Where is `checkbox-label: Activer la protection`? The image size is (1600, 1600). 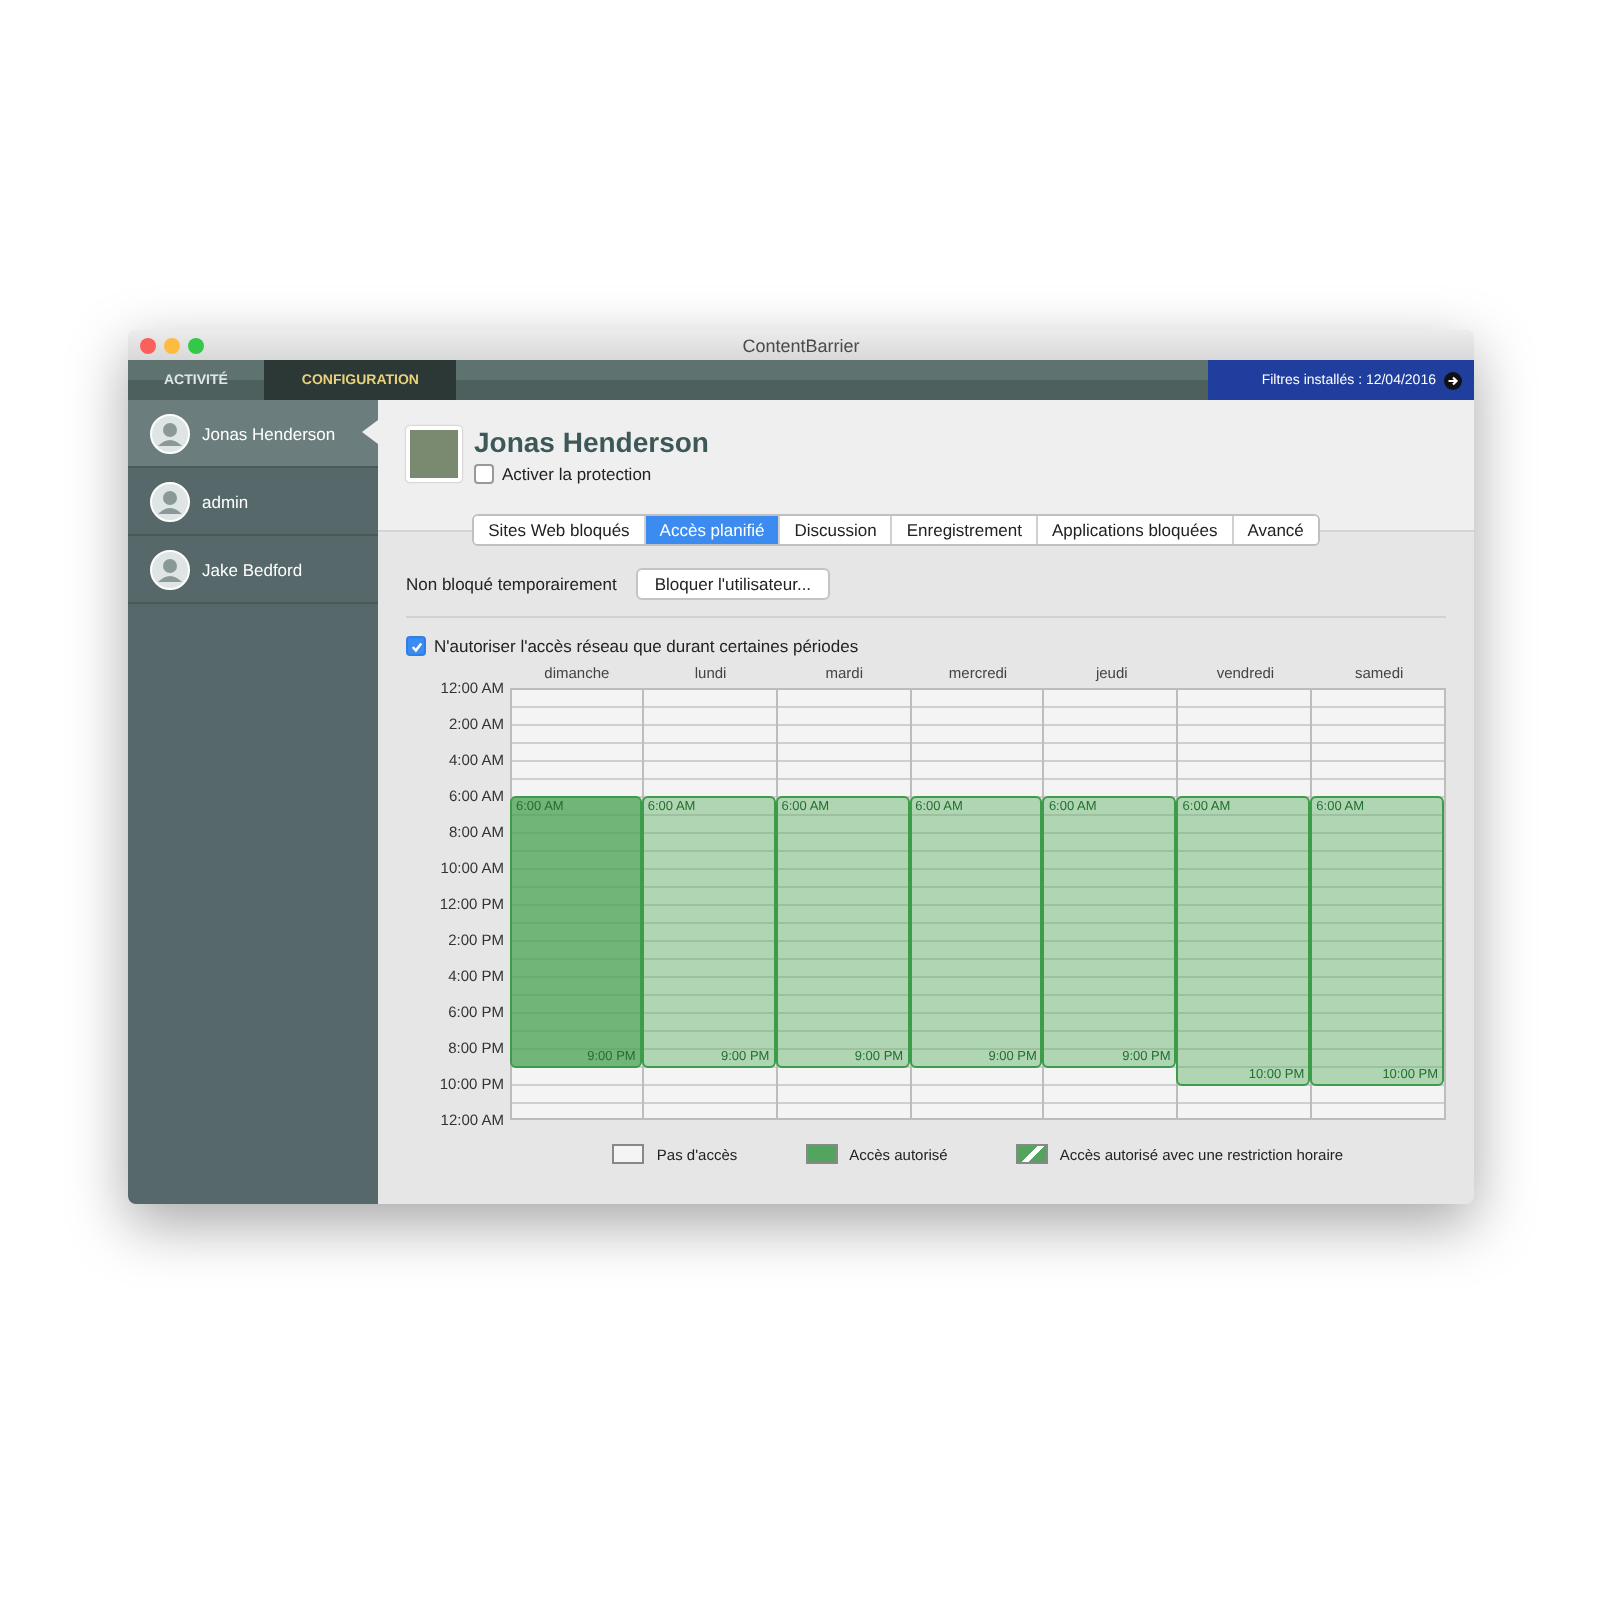 checkbox-label: Activer la protection is located at coordinates (577, 474).